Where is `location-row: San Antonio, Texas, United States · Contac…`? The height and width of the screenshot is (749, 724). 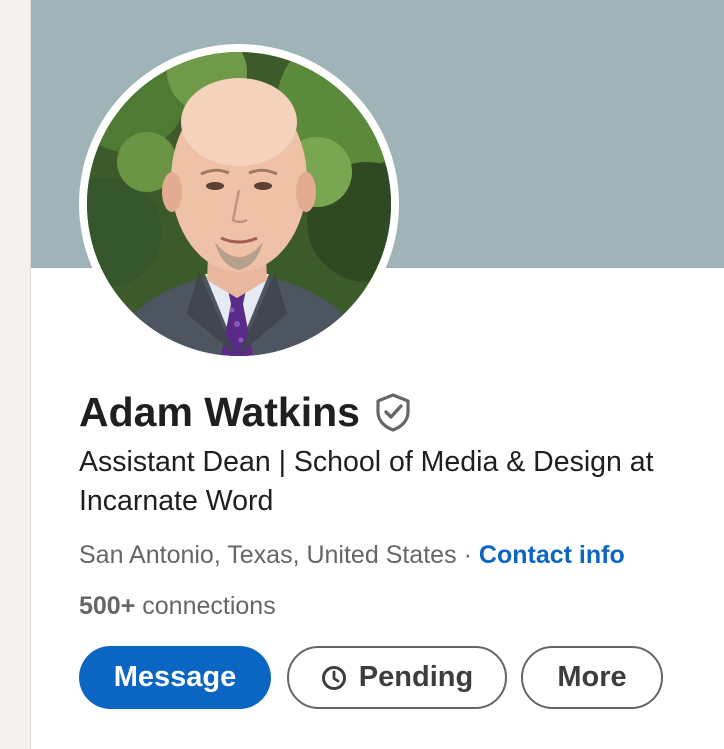 location-row: San Antonio, Texas, United States · Contac… is located at coordinates (352, 555).